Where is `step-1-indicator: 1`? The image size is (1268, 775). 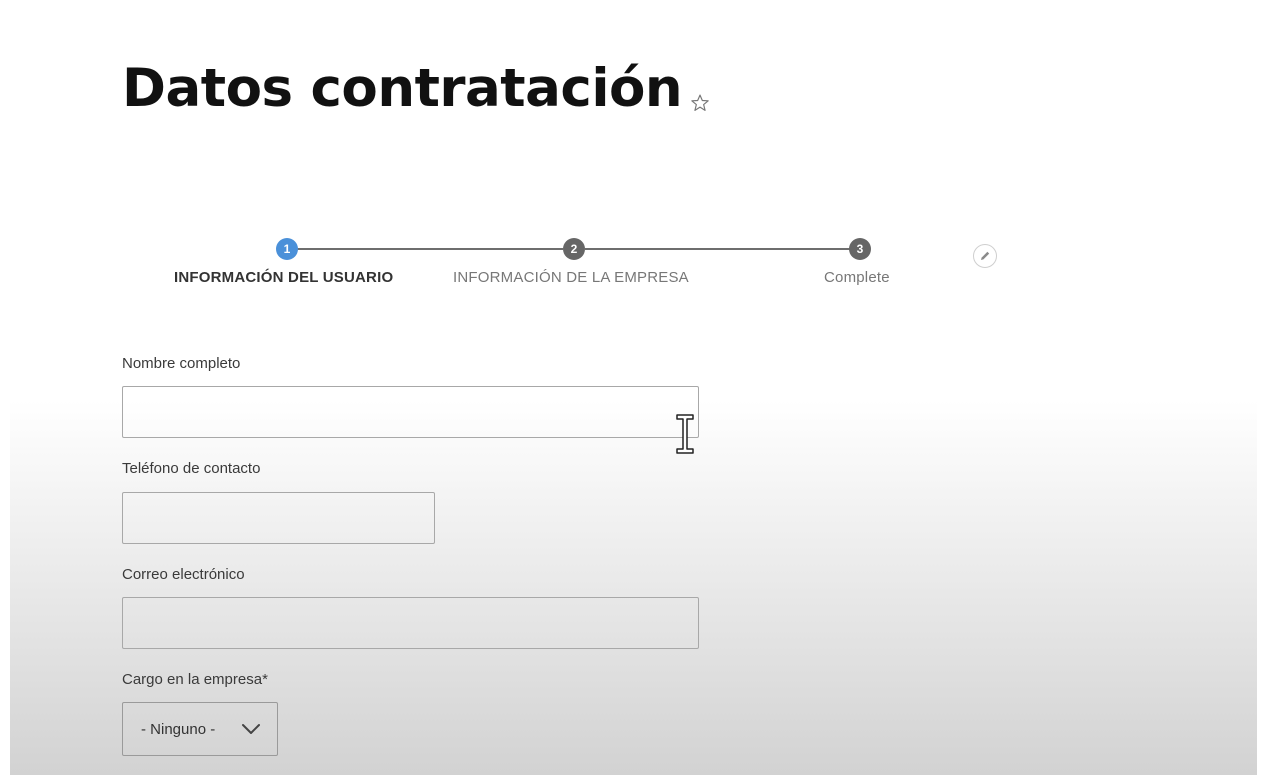
step-1-indicator: 1 is located at coordinates (287, 249).